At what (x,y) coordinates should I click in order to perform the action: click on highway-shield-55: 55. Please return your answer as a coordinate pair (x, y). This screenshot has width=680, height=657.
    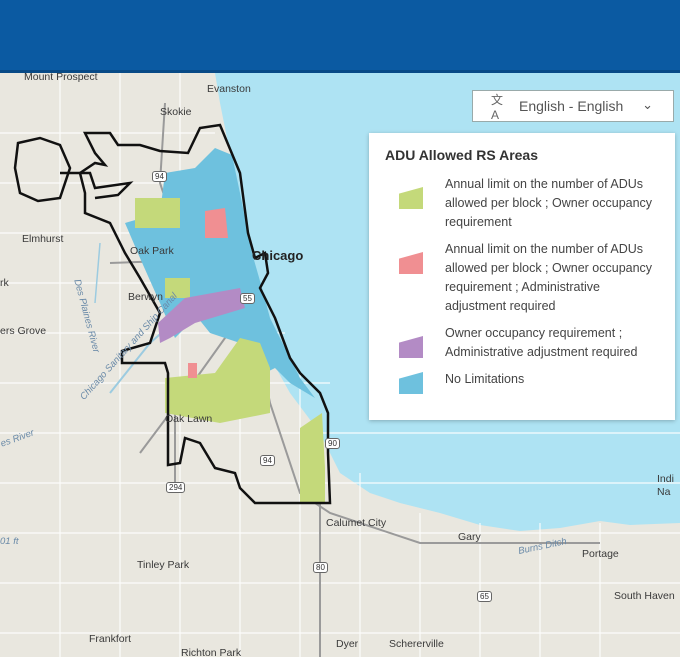
    Looking at the image, I should click on (247, 298).